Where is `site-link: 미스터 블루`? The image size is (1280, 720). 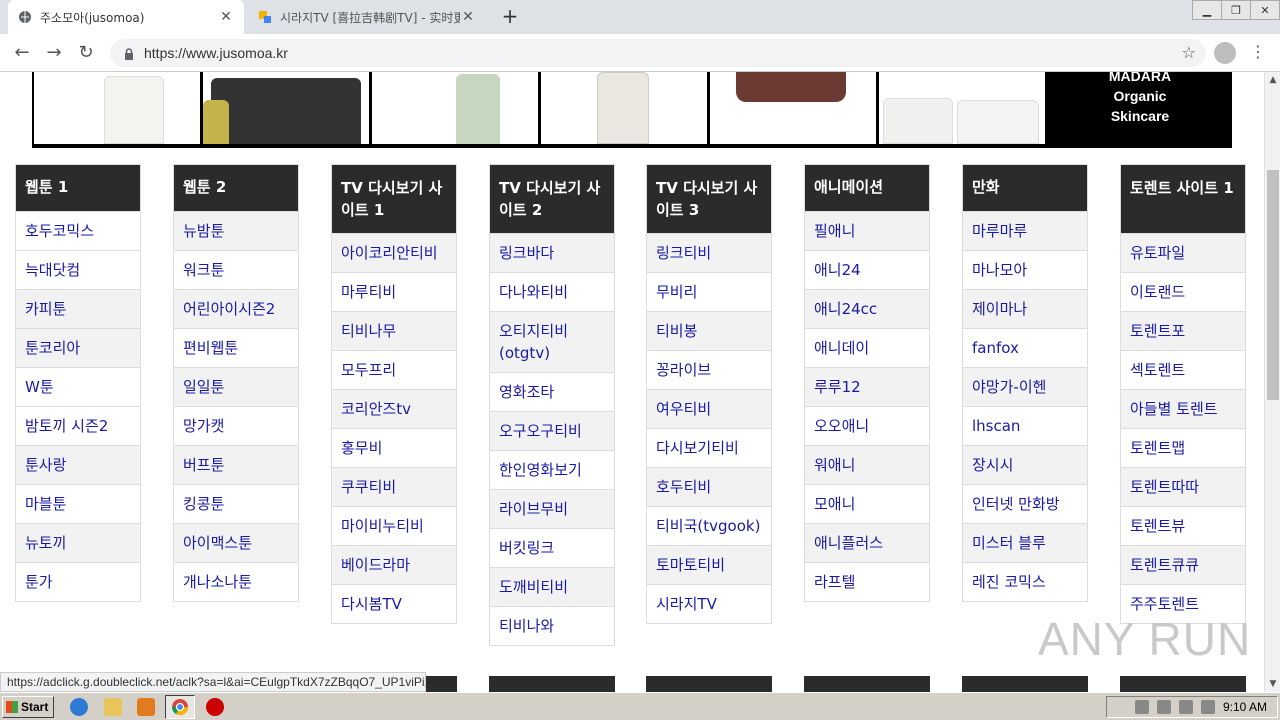
site-link: 미스터 블루 is located at coordinates (1025, 542).